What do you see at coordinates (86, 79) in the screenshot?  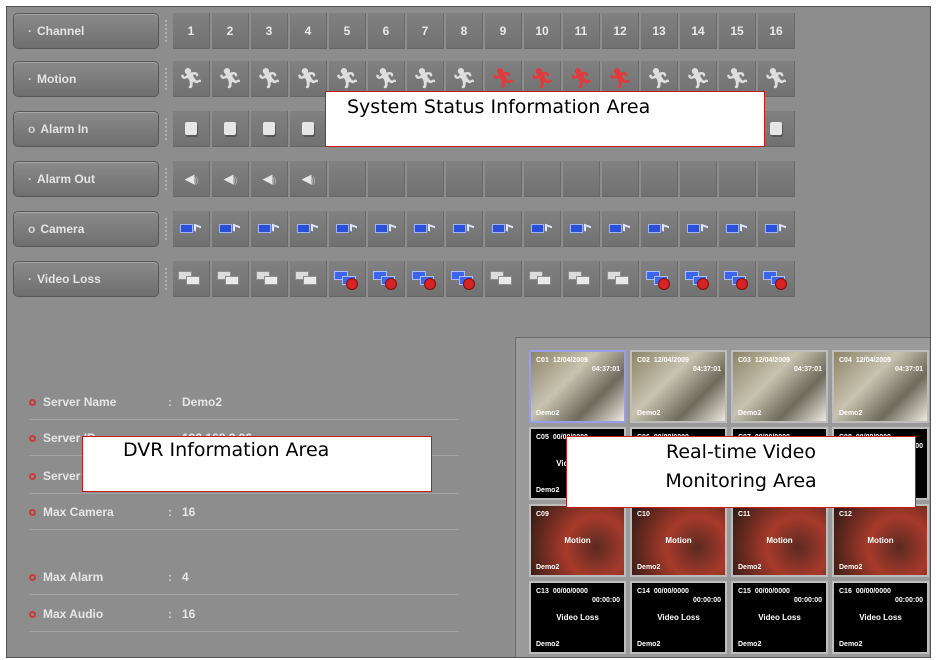 I see `row-label-motion: · Motion` at bounding box center [86, 79].